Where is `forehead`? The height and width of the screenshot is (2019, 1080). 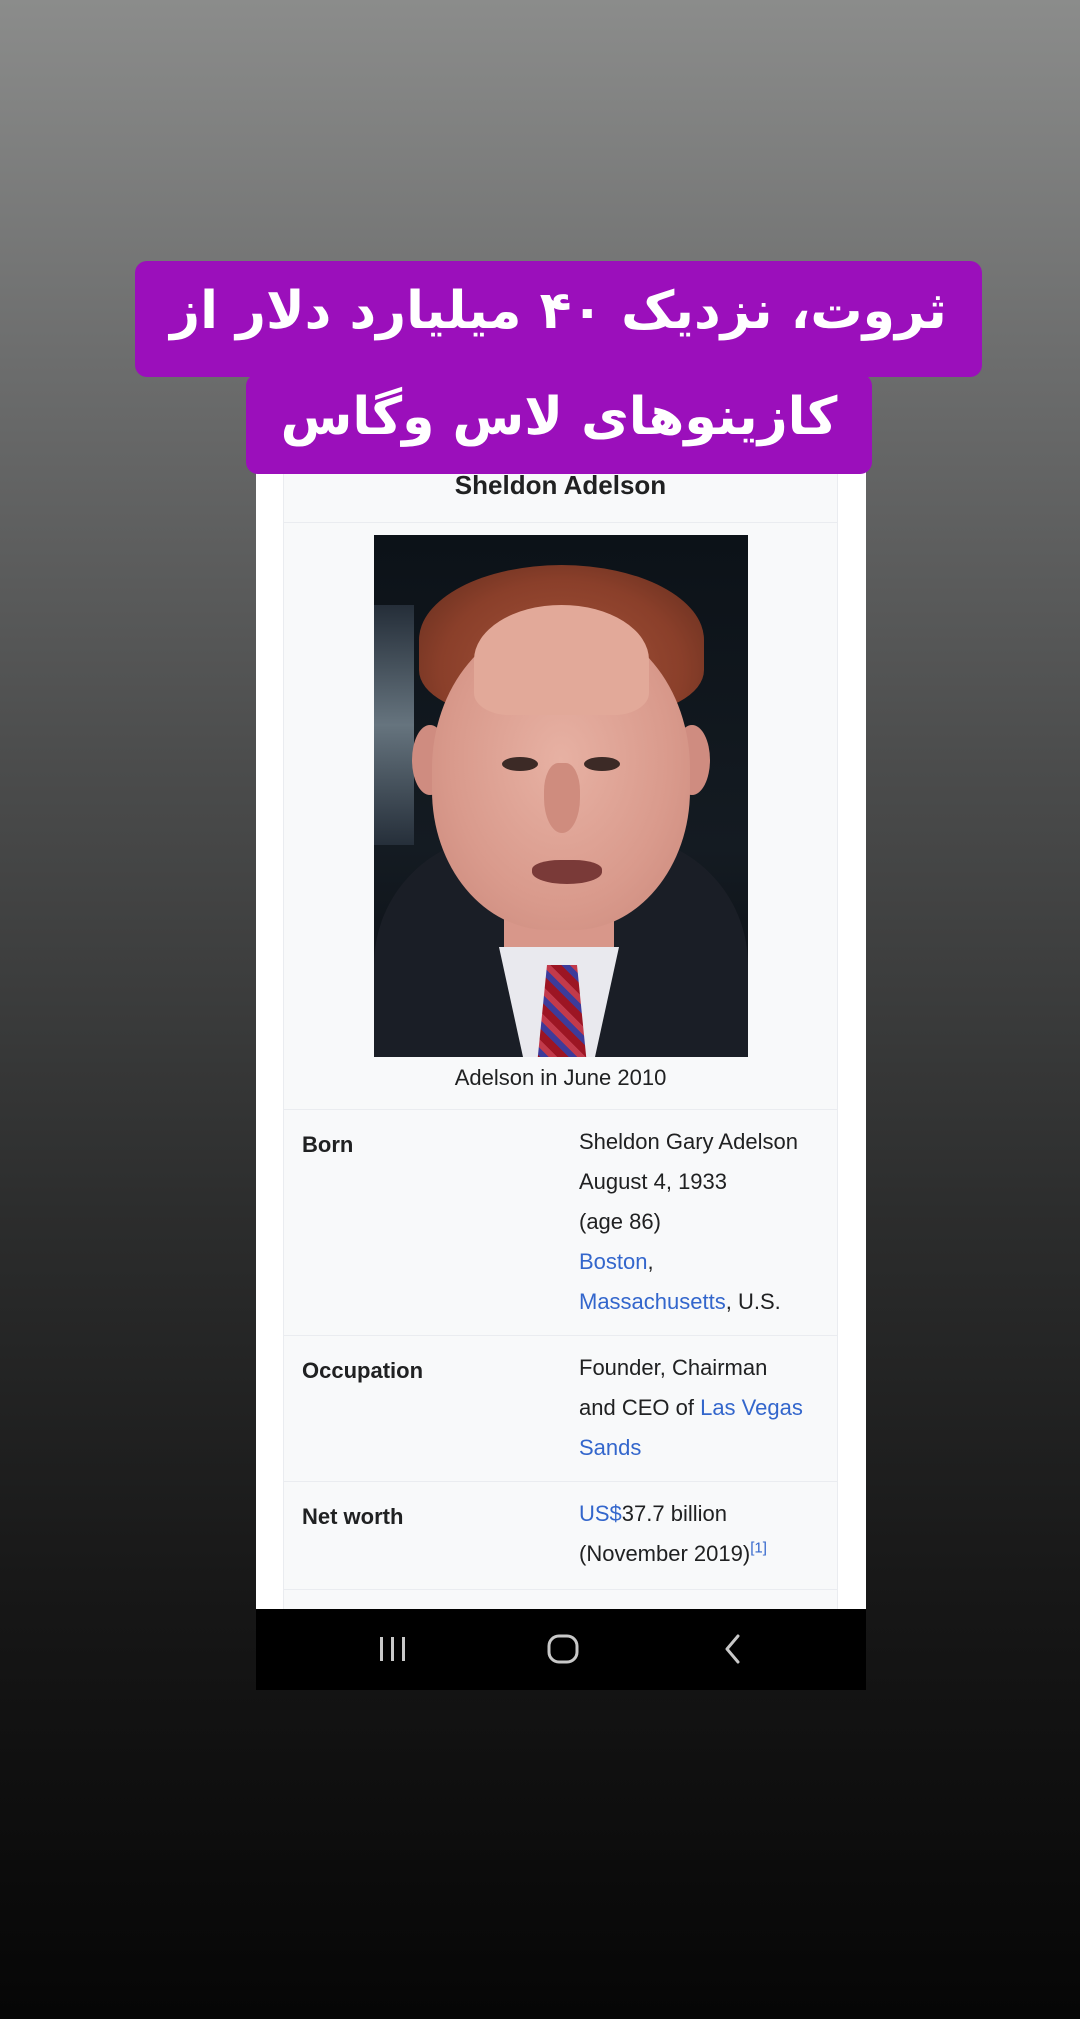 forehead is located at coordinates (561, 660).